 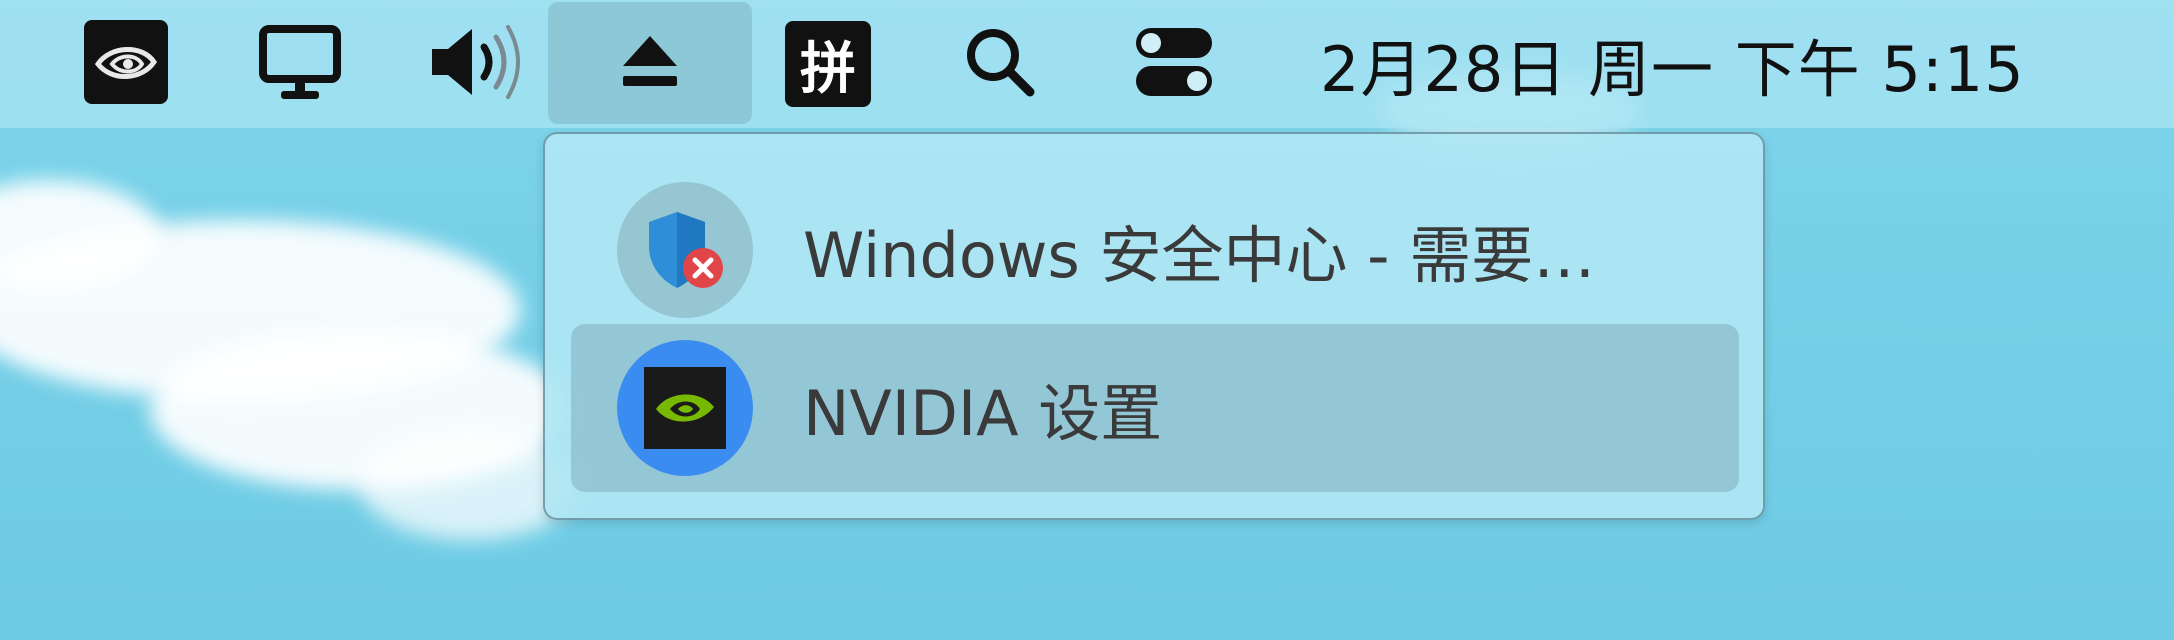 I want to click on volume-icon, so click(x=474, y=64).